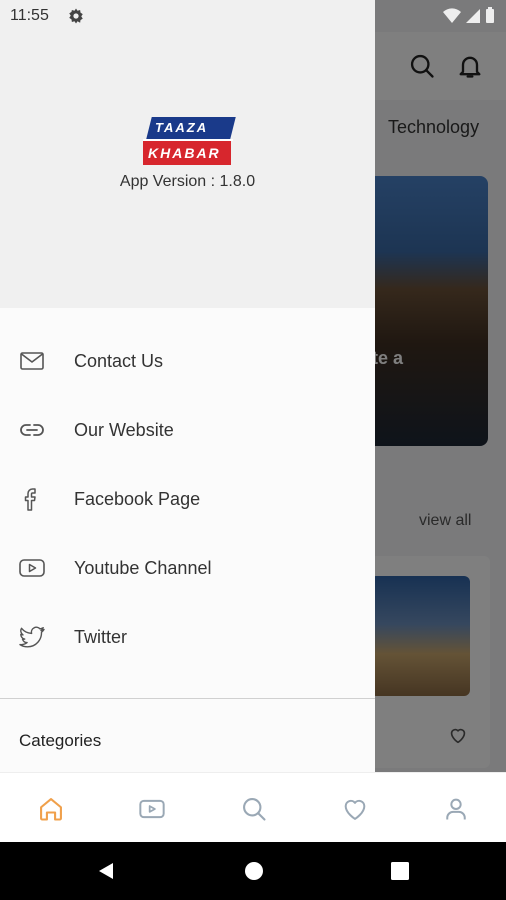 This screenshot has width=506, height=900. What do you see at coordinates (32, 568) in the screenshot?
I see `youtube-icon` at bounding box center [32, 568].